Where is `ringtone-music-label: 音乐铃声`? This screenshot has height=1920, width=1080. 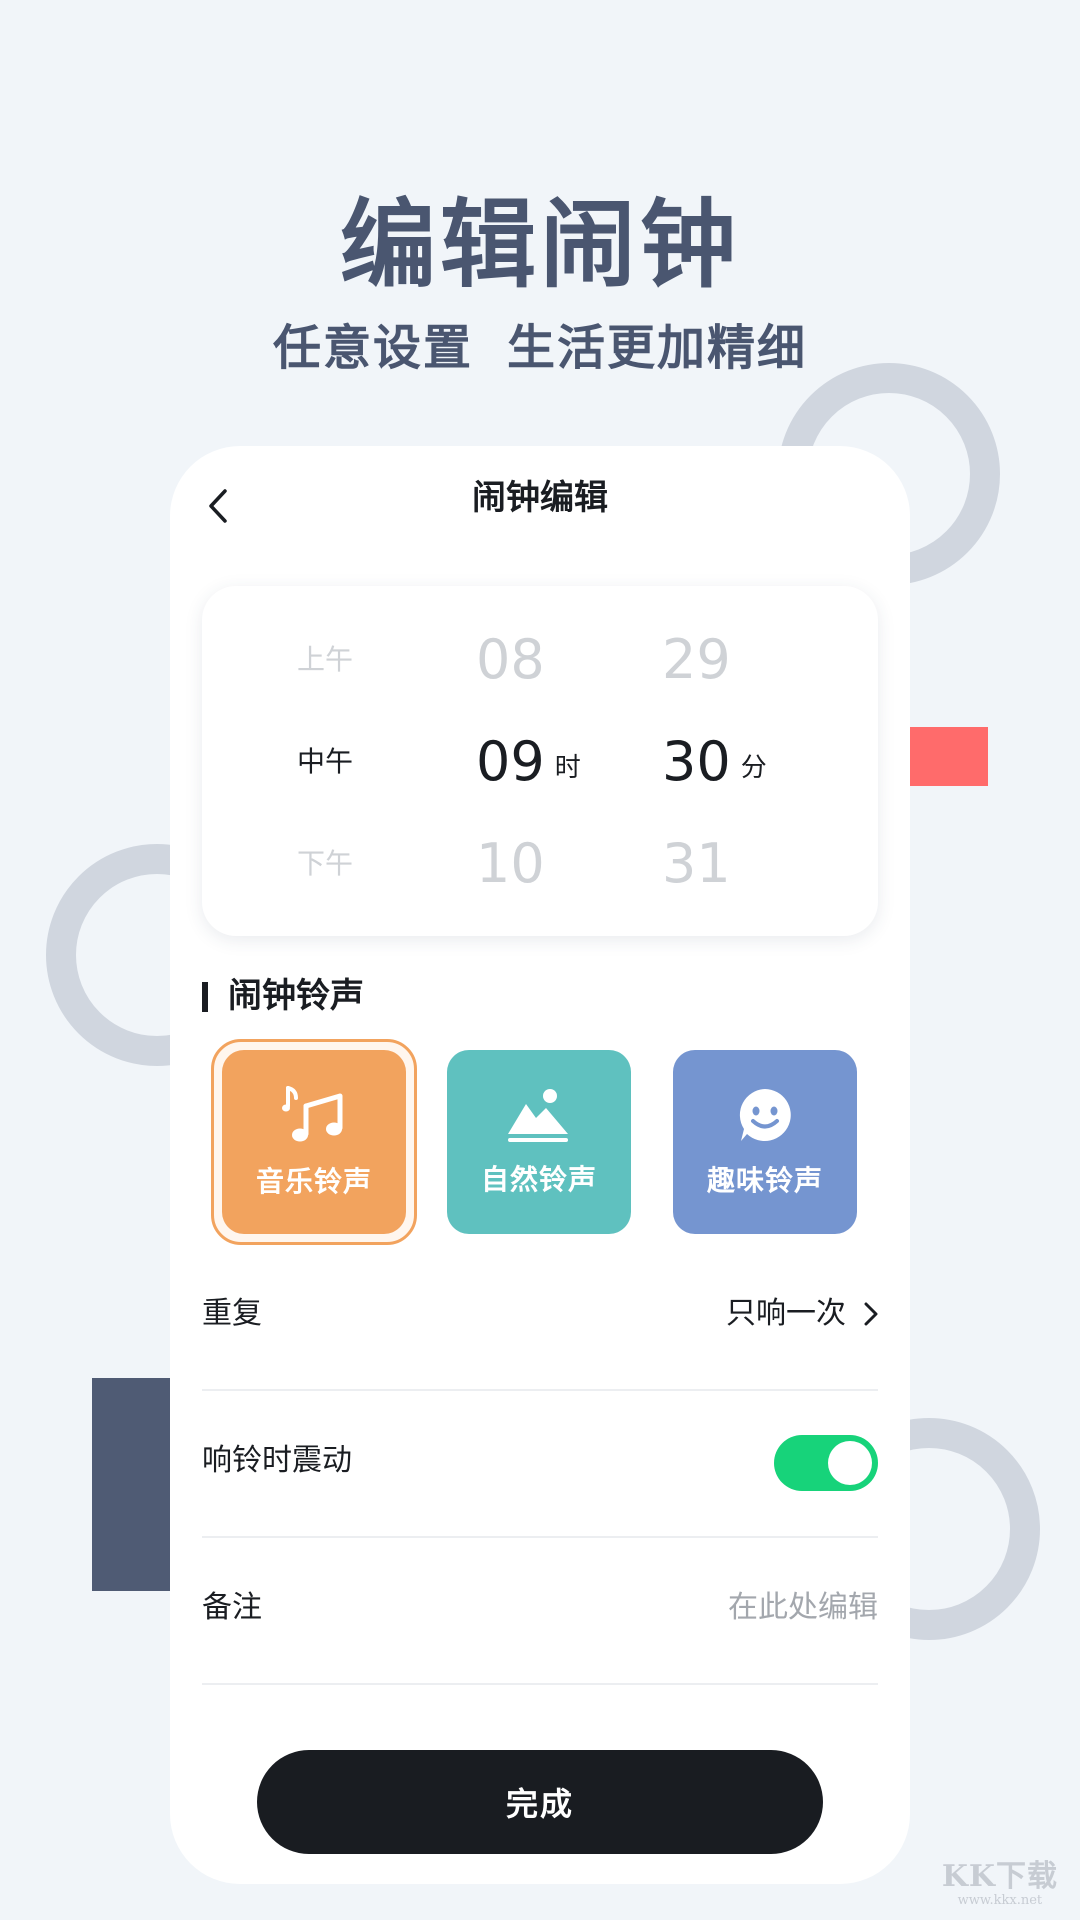 ringtone-music-label: 音乐铃声 is located at coordinates (313, 1181).